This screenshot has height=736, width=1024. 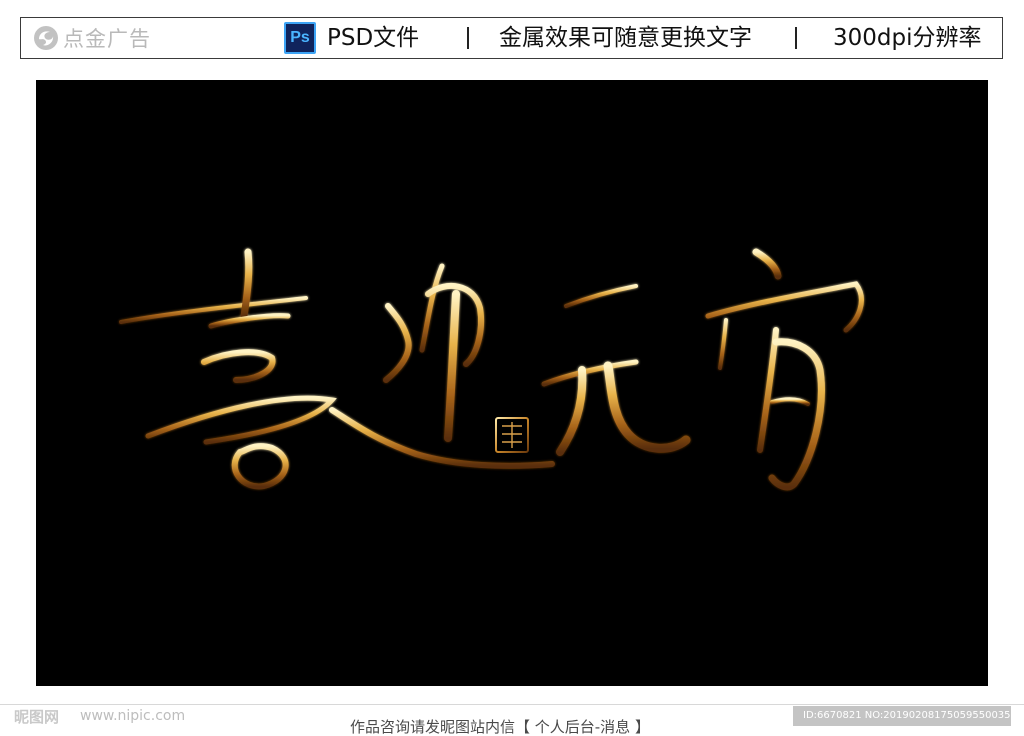 What do you see at coordinates (907, 38) in the screenshot?
I see `resolution-label: 300dpi分辨率` at bounding box center [907, 38].